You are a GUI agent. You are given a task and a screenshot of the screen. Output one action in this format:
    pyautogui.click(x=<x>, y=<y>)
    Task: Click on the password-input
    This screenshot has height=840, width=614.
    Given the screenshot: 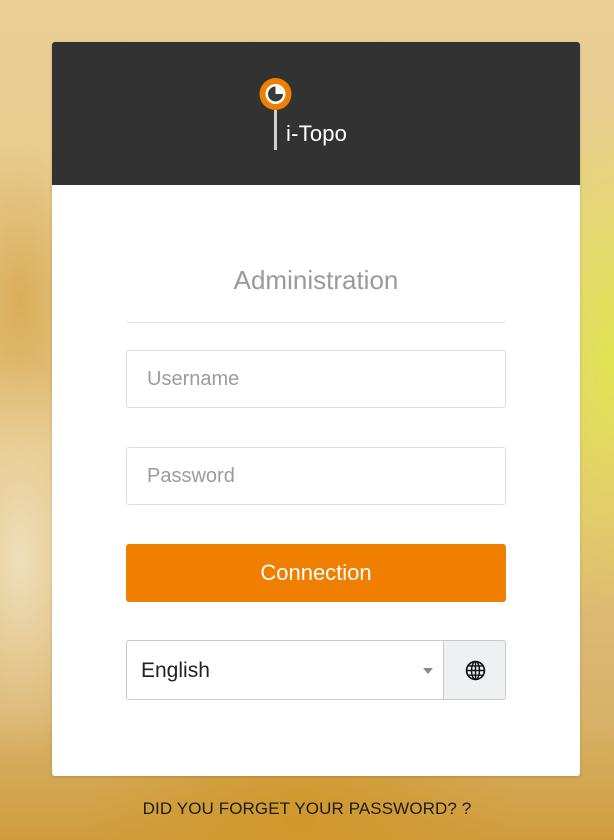 What is the action you would take?
    pyautogui.click(x=316, y=476)
    